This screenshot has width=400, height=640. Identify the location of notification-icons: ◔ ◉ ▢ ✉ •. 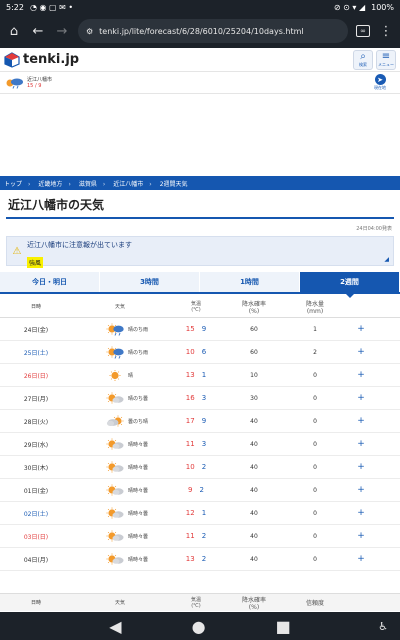
(51, 7).